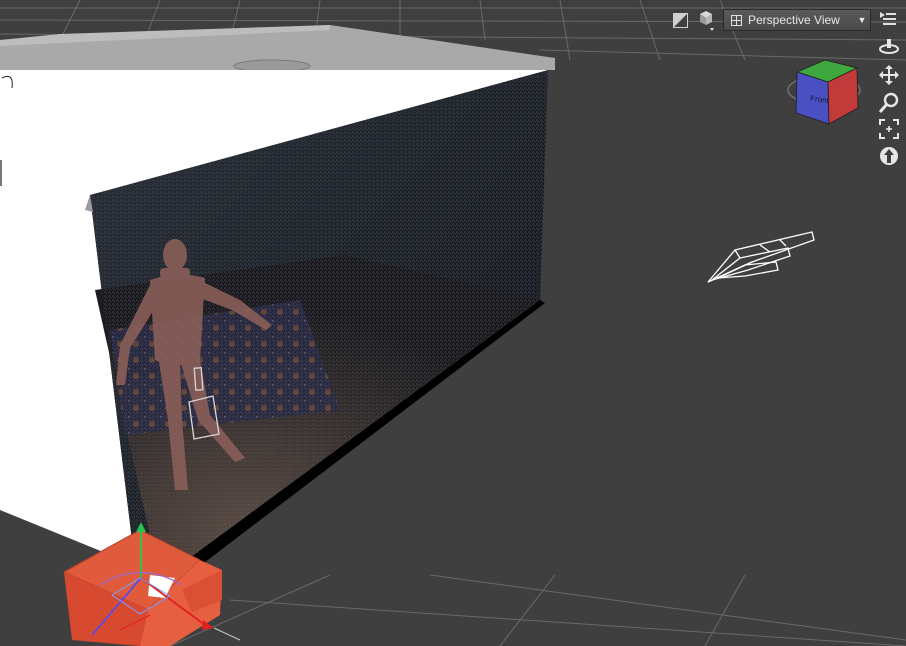 Image resolution: width=906 pixels, height=646 pixels. Describe the element at coordinates (680, 20) in the screenshot. I see `draw-style-icon` at that location.